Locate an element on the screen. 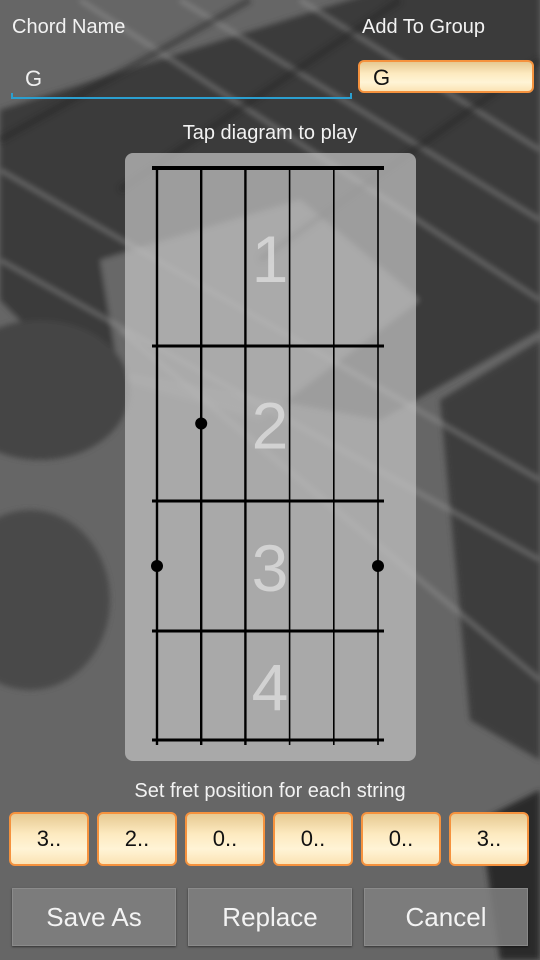  fret-select-string-1: 3.. is located at coordinates (49, 839).